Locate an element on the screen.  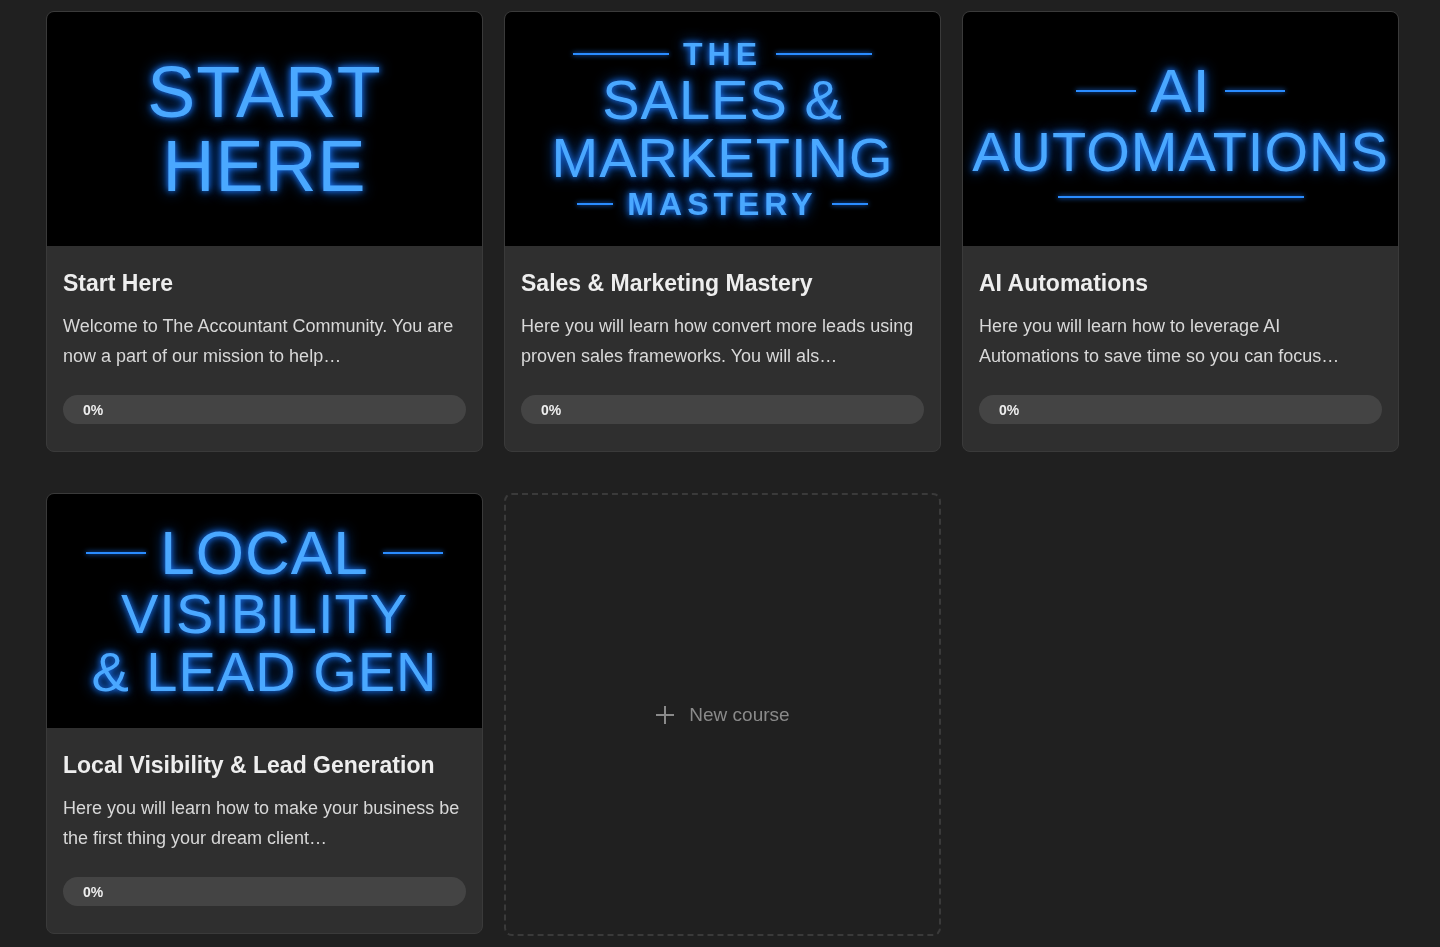
cover-title: VISIBILITY is located at coordinates (264, 614).